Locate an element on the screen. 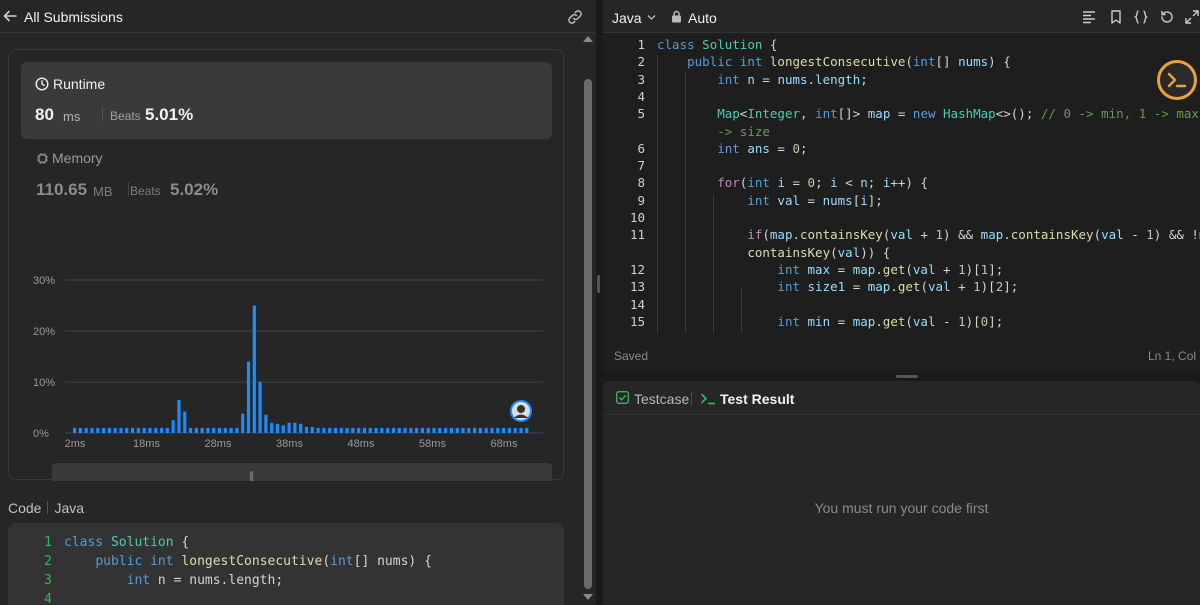 The width and height of the screenshot is (1200, 605). editor-code-line: class Solution { is located at coordinates (717, 44).